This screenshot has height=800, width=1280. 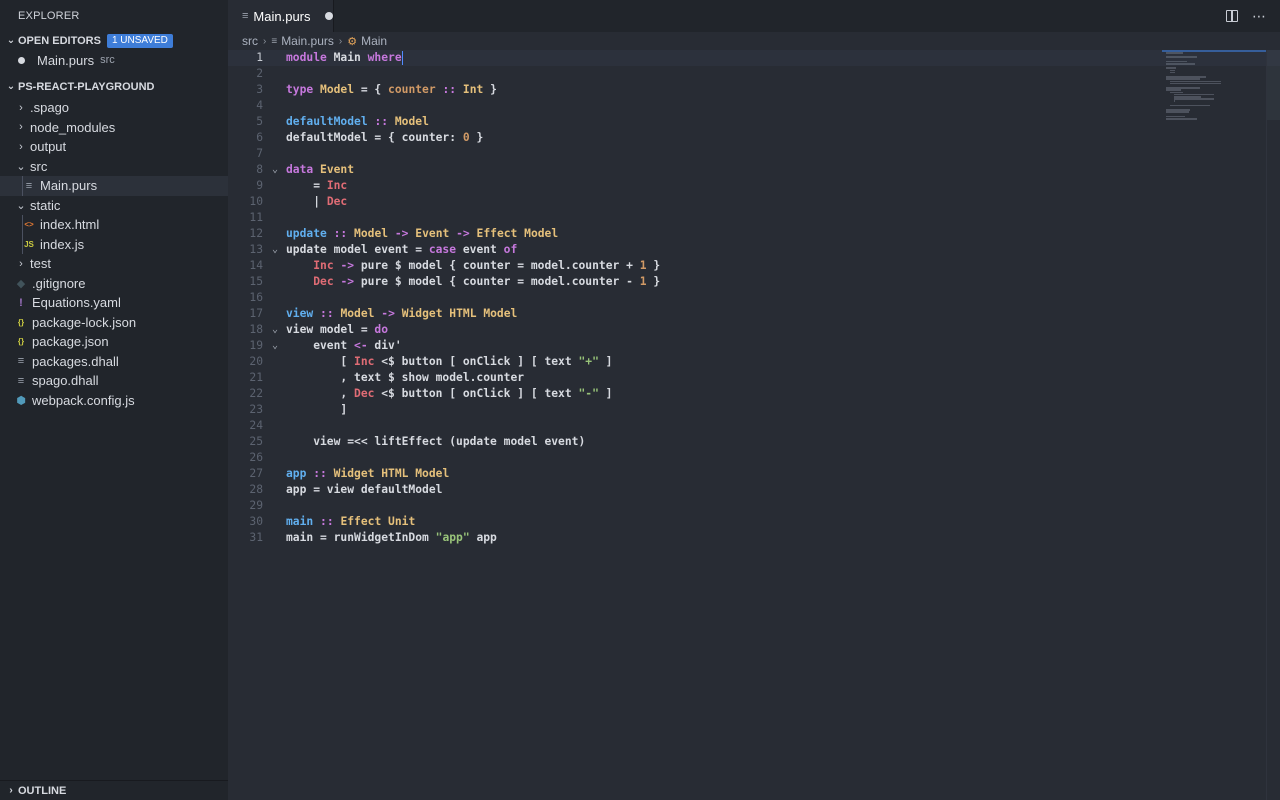 I want to click on tree-item-index-js: JS index.js, so click(x=114, y=244).